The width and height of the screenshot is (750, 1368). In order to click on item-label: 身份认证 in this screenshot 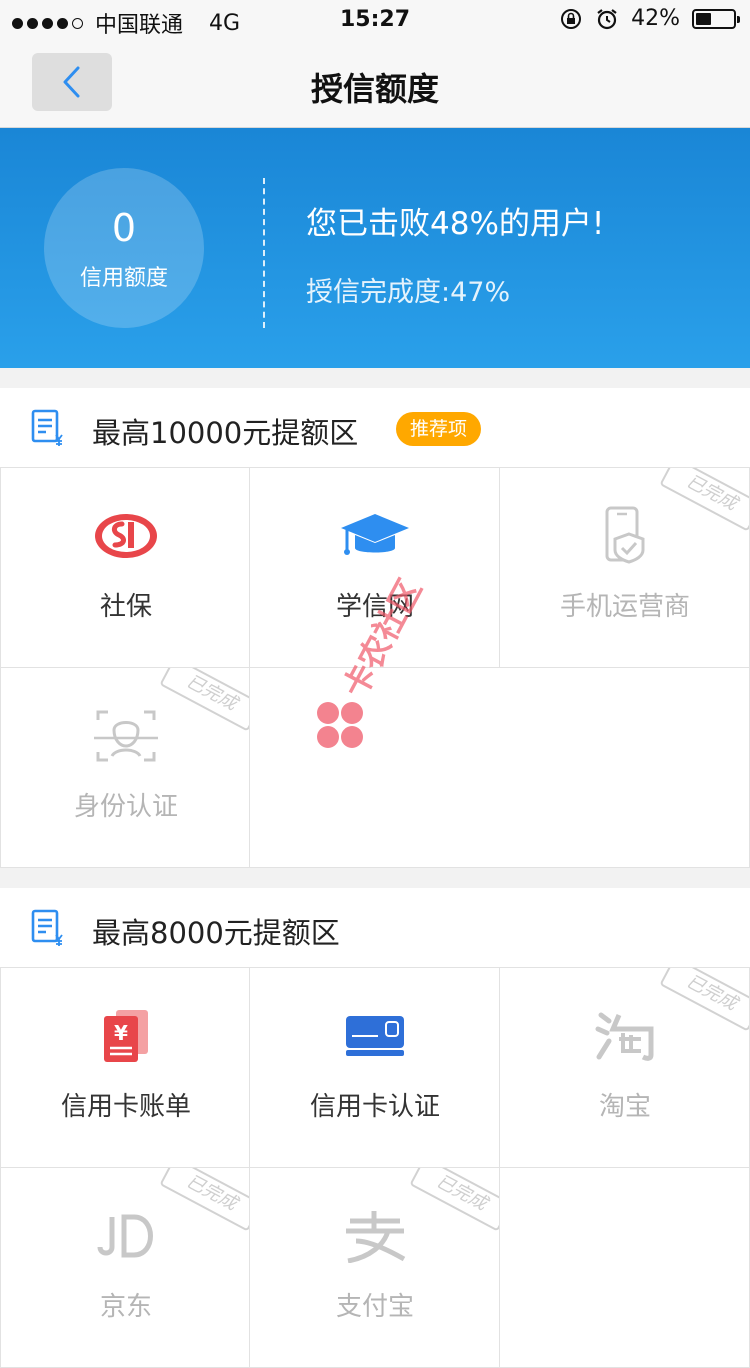, I will do `click(125, 807)`.